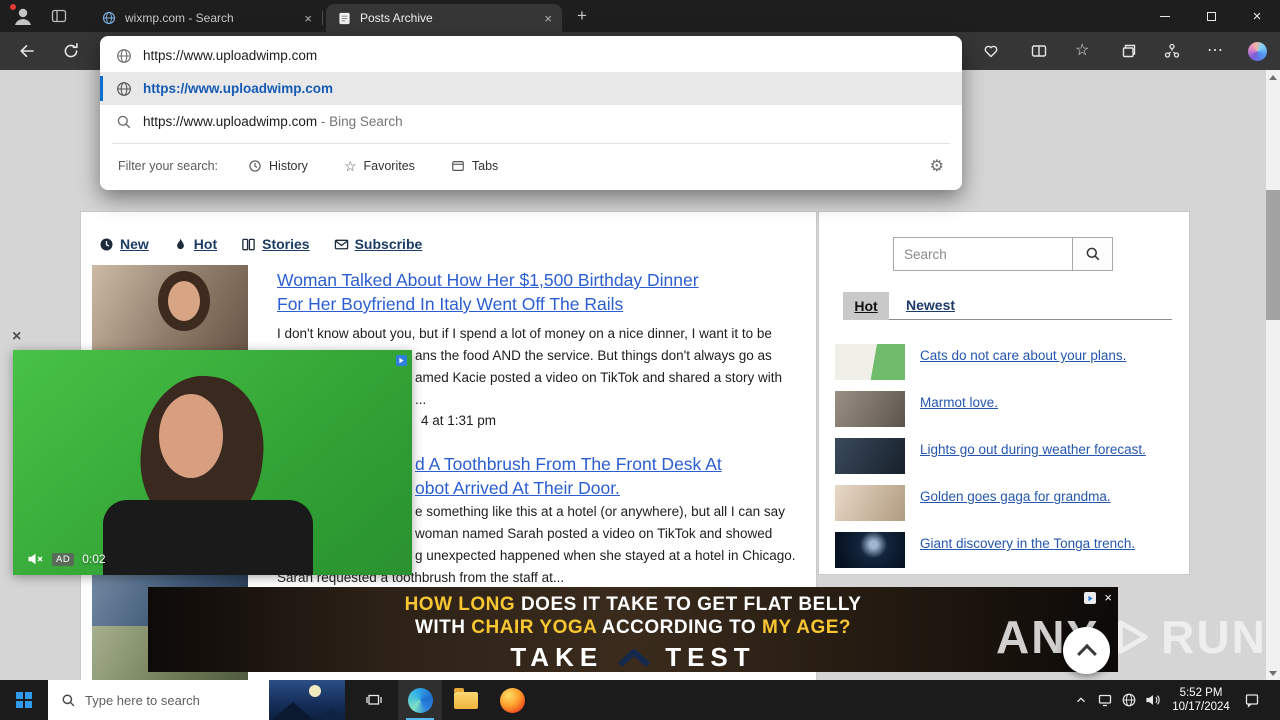 The image size is (1280, 720). What do you see at coordinates (27, 51) in the screenshot?
I see `back-button` at bounding box center [27, 51].